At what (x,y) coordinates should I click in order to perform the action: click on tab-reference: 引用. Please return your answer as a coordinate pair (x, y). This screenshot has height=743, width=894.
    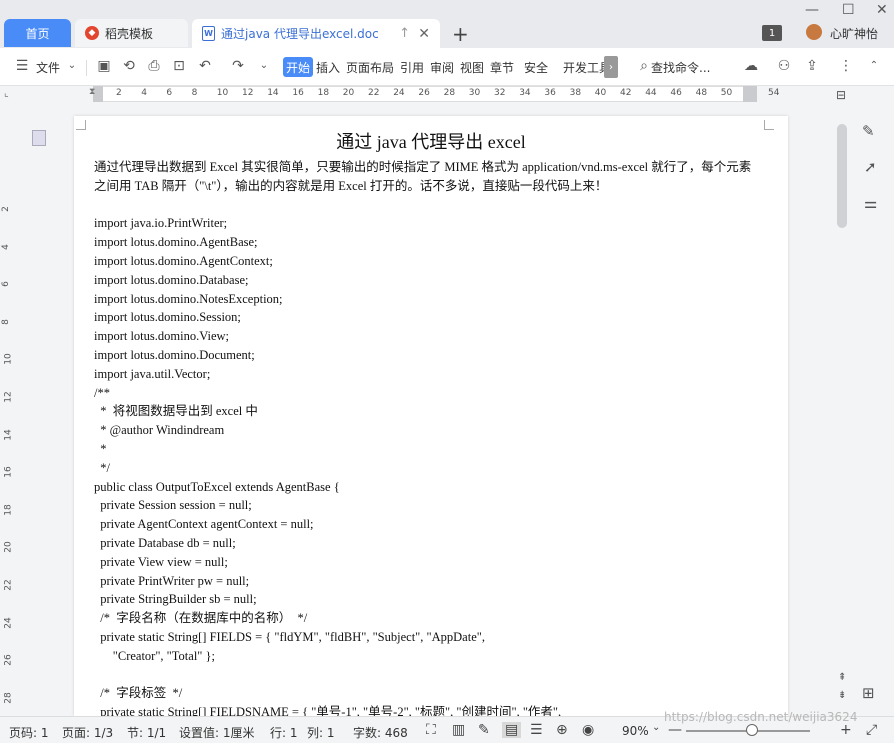
    Looking at the image, I should click on (412, 67).